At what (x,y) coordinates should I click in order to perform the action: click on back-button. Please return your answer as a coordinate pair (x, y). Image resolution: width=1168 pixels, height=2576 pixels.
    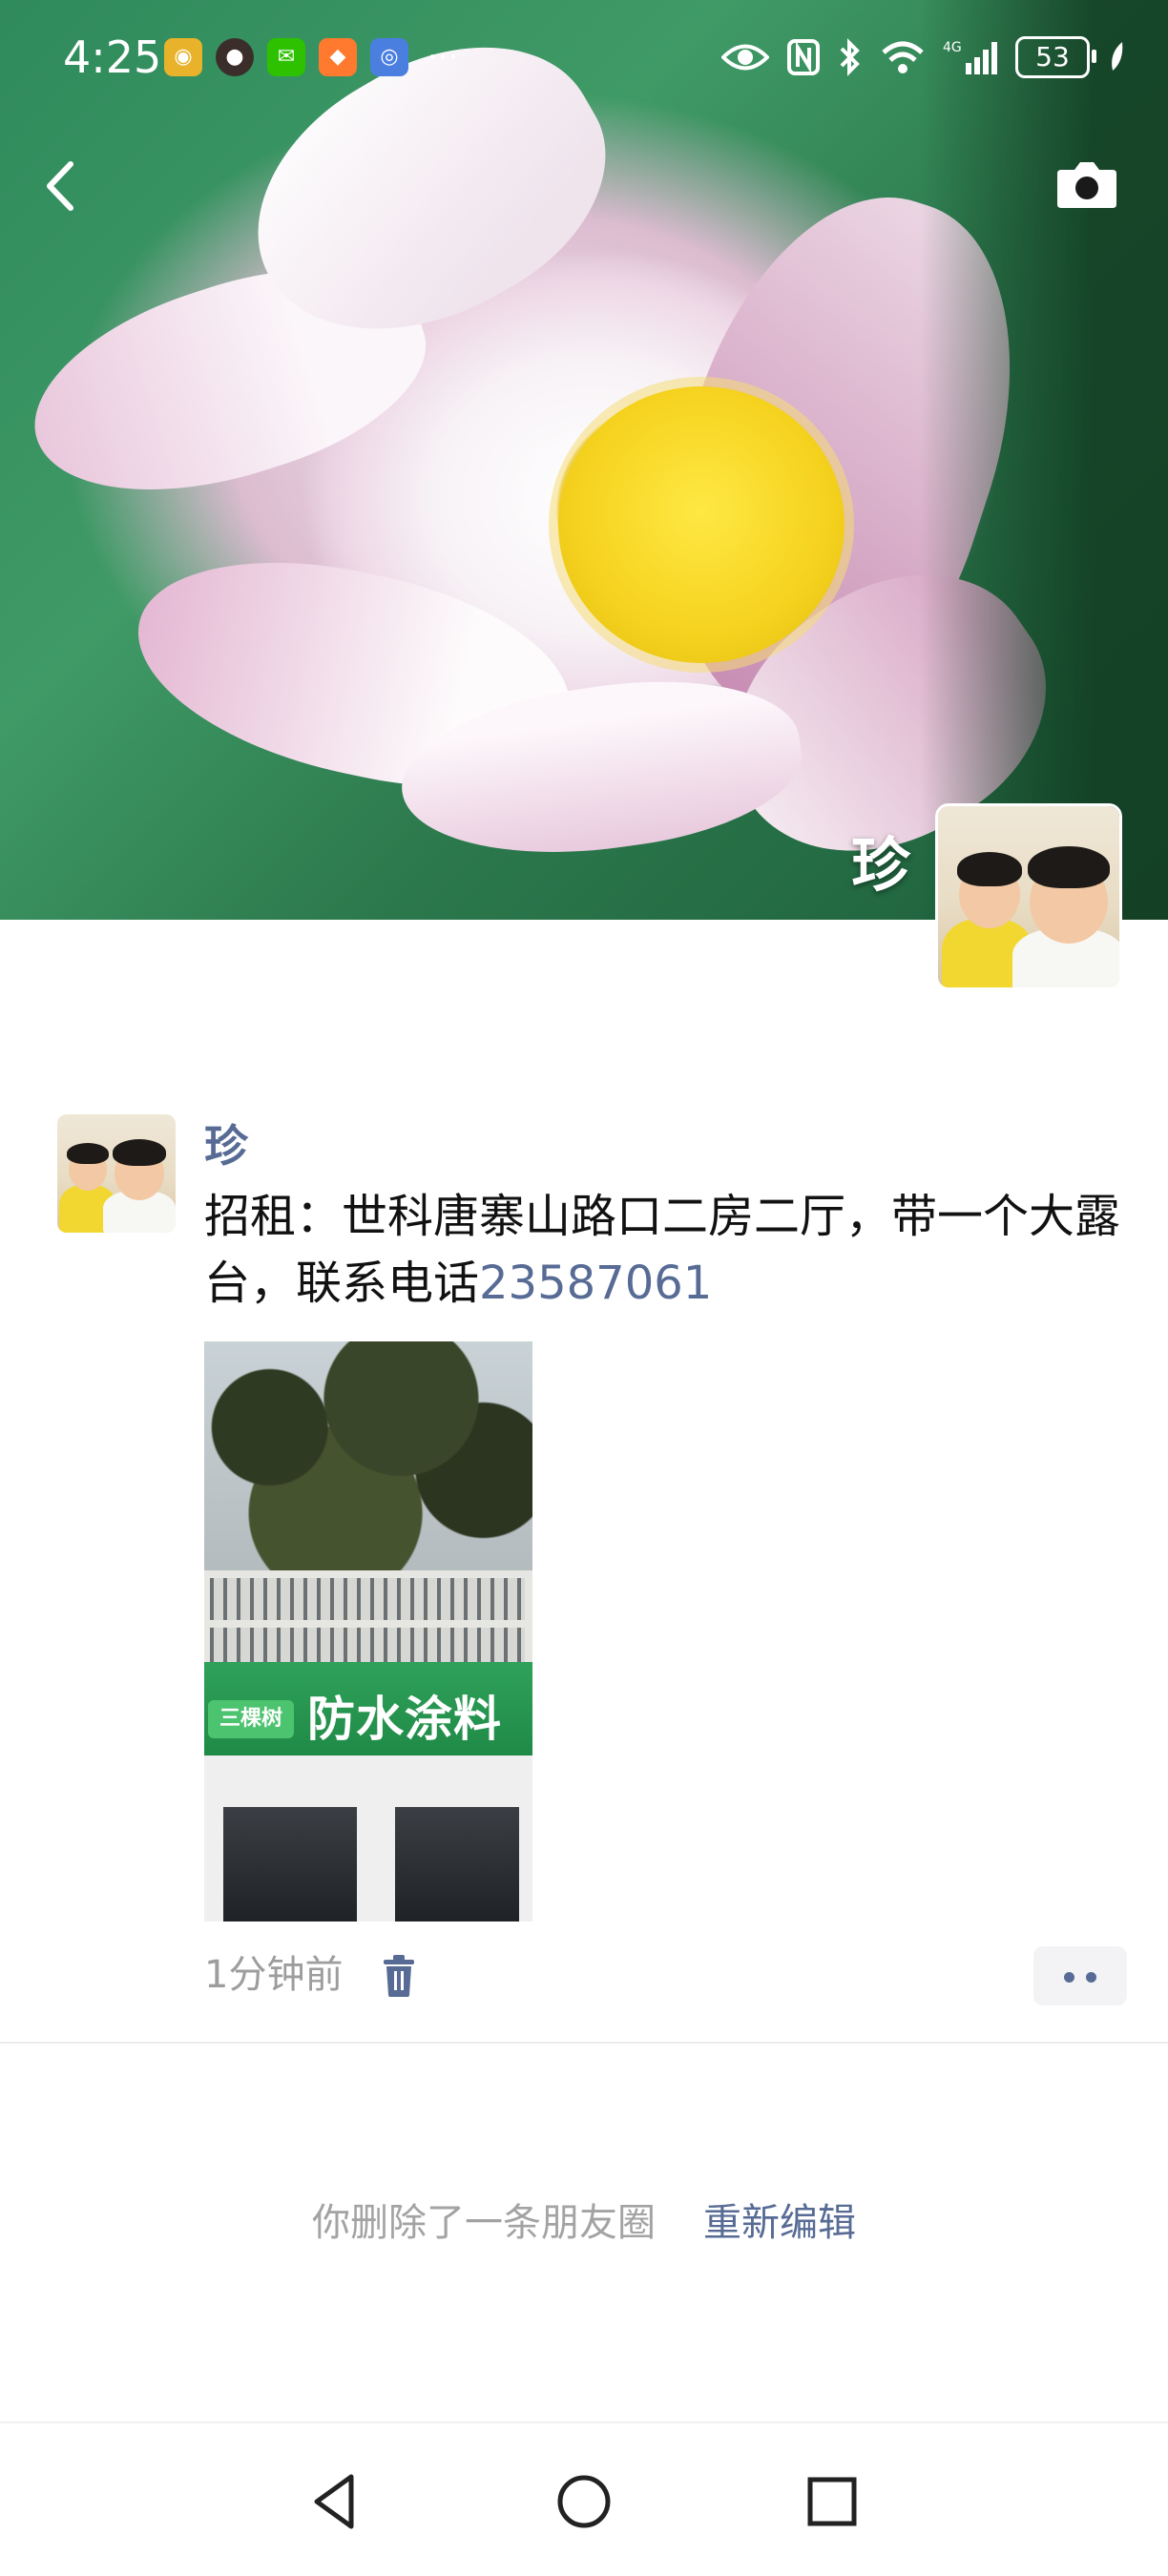
    Looking at the image, I should click on (61, 186).